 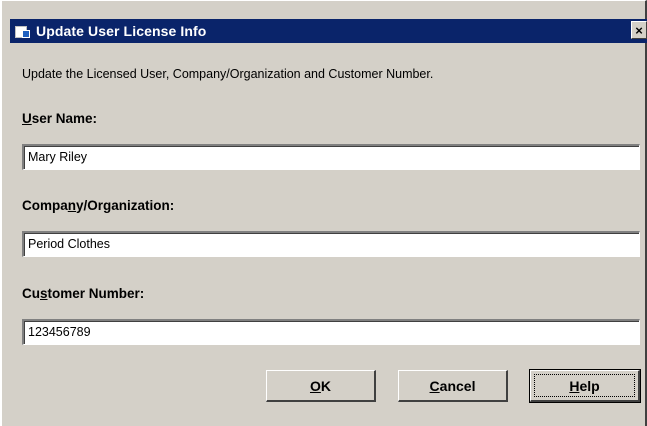 I want to click on help-button: Help, so click(x=585, y=386).